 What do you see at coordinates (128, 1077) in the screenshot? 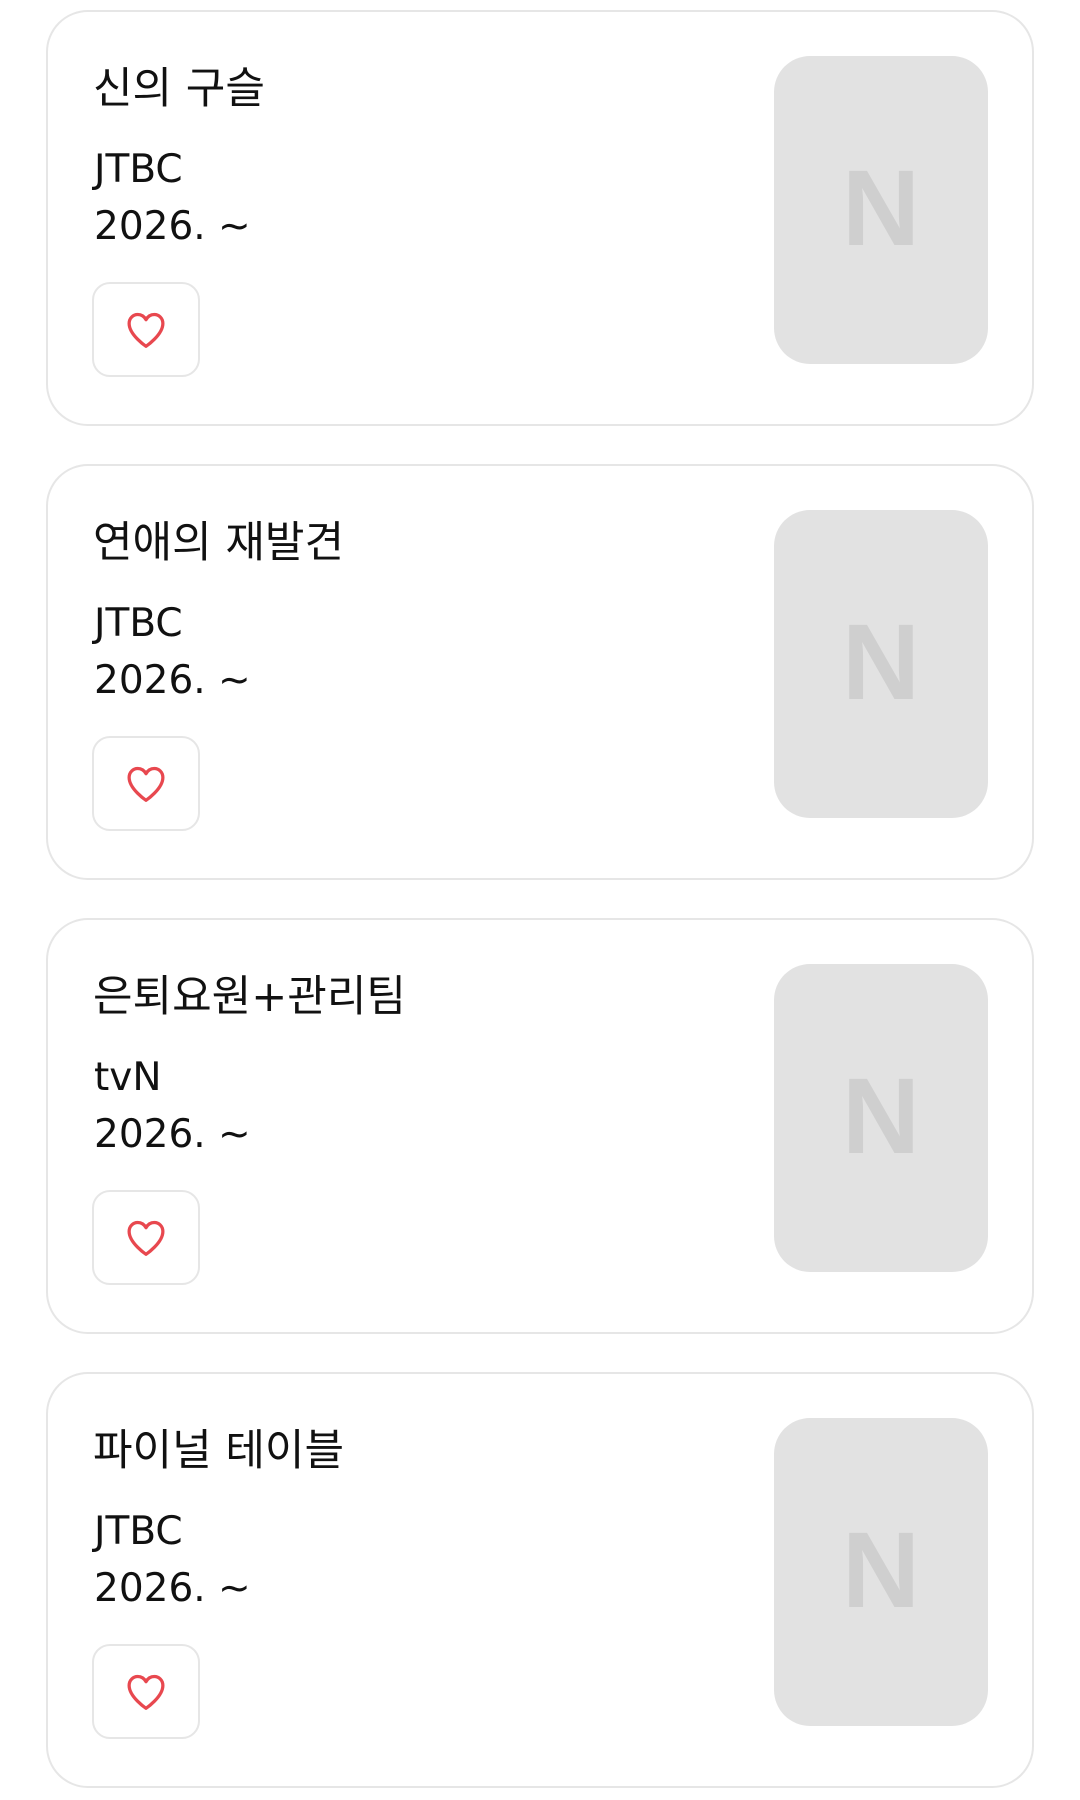
I see `program-network: tvN` at bounding box center [128, 1077].